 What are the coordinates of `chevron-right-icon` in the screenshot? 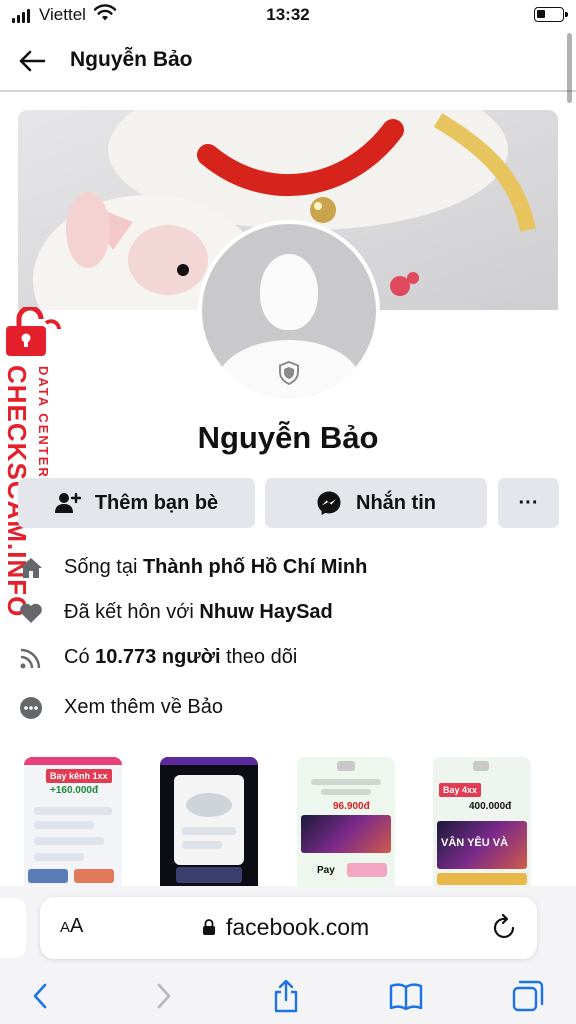 It's located at (164, 996).